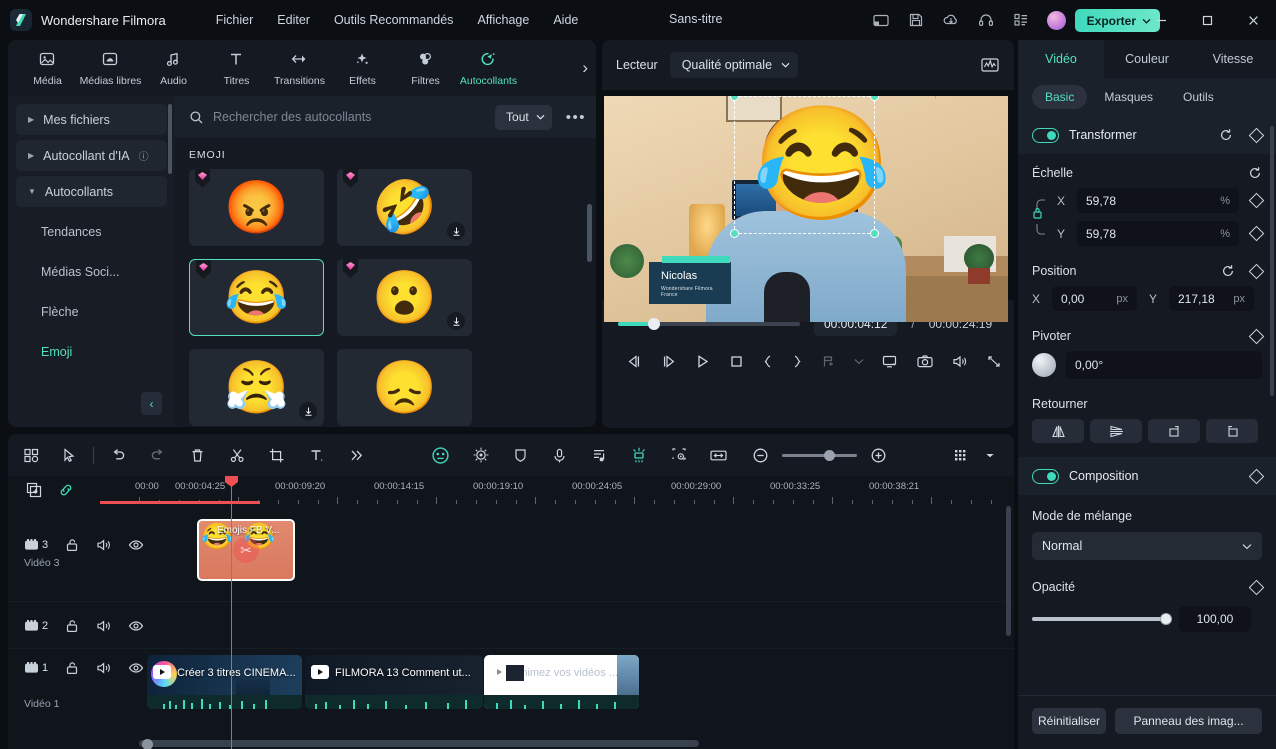  Describe the element at coordinates (734, 233) in the screenshot. I see `handle-bottom-left` at that location.